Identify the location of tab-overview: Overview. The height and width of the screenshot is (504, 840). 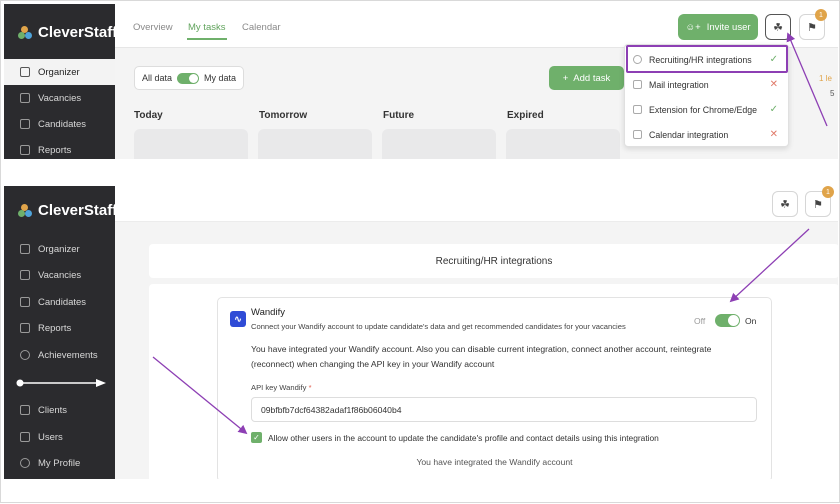
(153, 27).